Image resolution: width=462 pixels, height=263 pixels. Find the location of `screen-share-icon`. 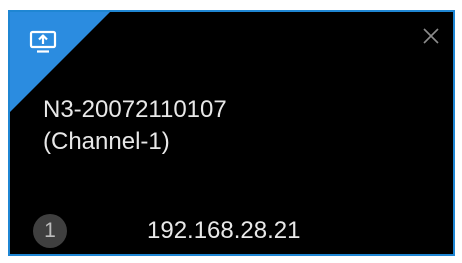

screen-share-icon is located at coordinates (43, 41).